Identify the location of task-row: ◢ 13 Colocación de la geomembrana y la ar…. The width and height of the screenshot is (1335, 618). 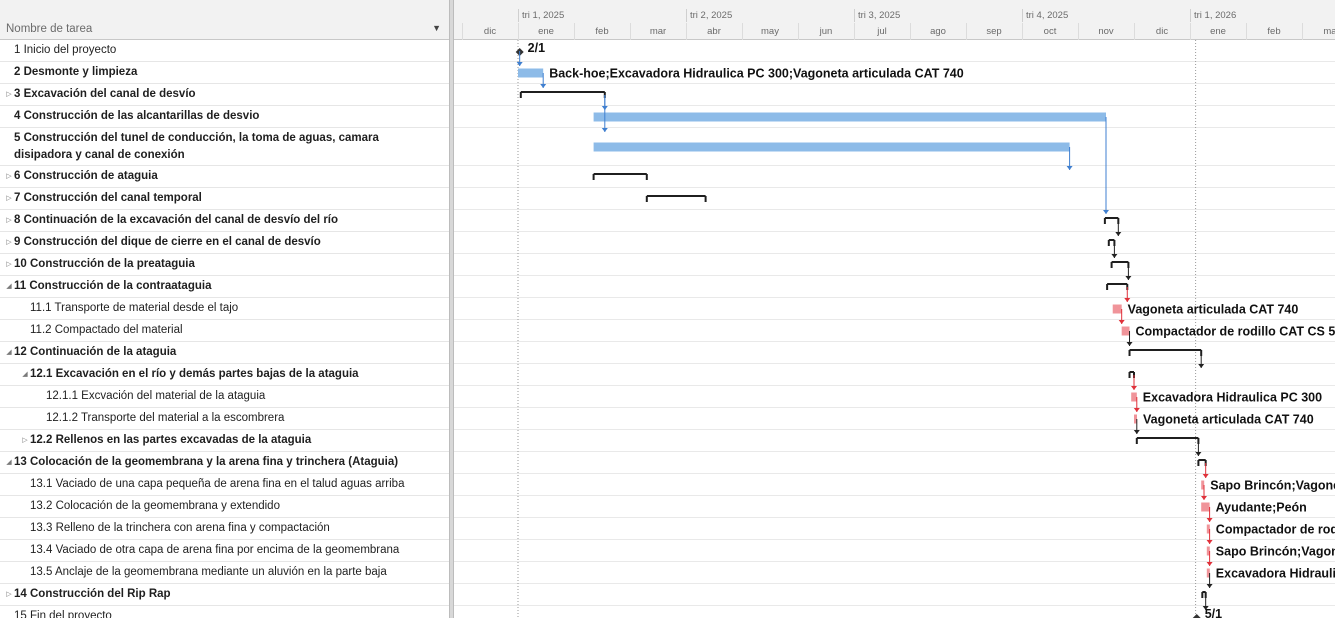
(224, 463).